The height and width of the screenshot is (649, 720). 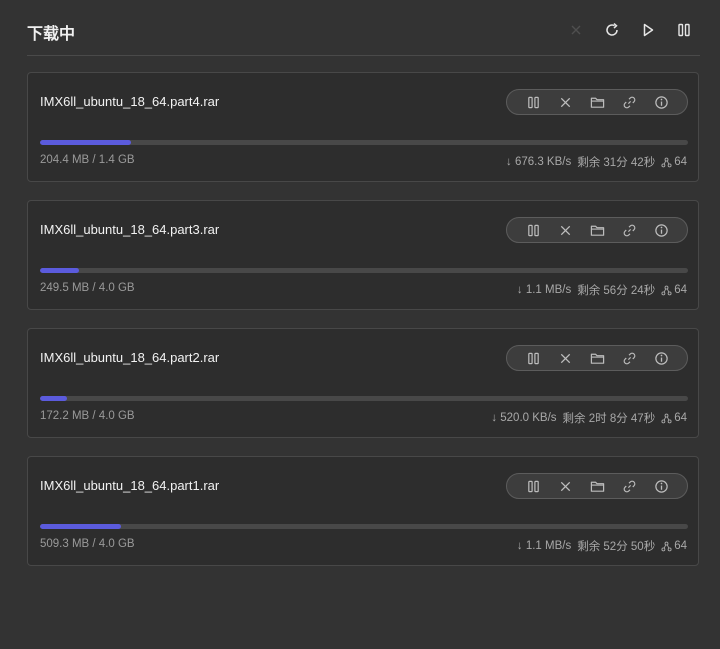 I want to click on task-size: 249.5 MB / 4.0 GB, so click(x=87, y=288).